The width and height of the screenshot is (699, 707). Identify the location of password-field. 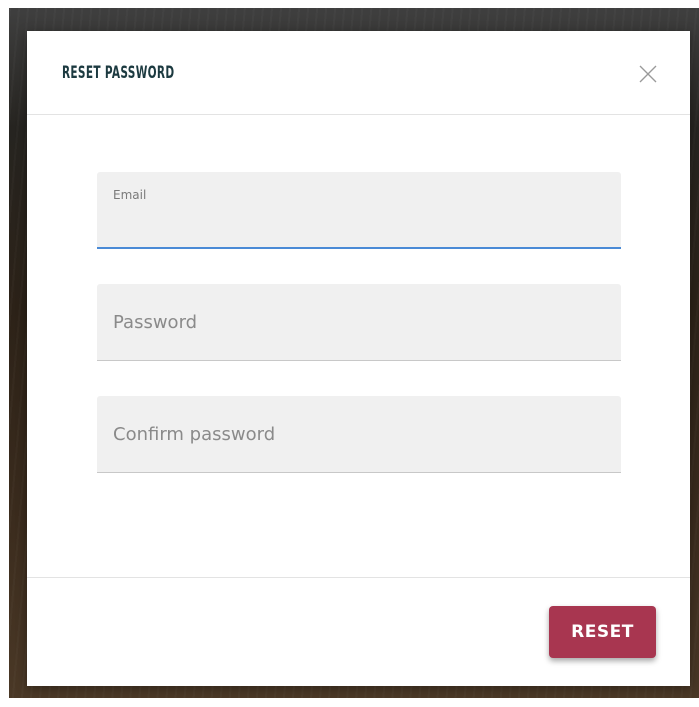
(359, 322).